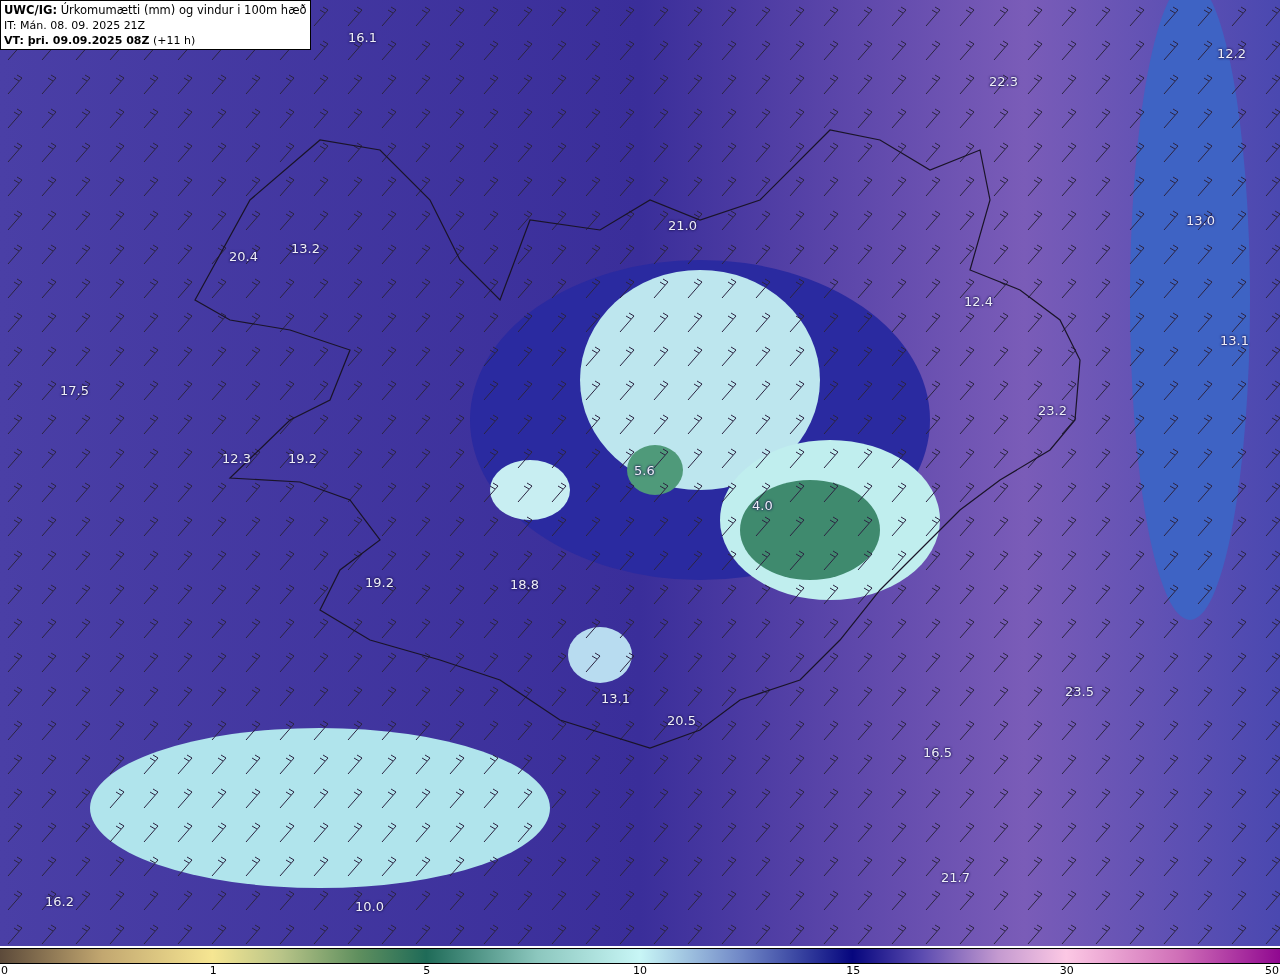 Image resolution: width=1280 pixels, height=978 pixels. What do you see at coordinates (369, 906) in the screenshot?
I see `wind-speed-label: 10.0` at bounding box center [369, 906].